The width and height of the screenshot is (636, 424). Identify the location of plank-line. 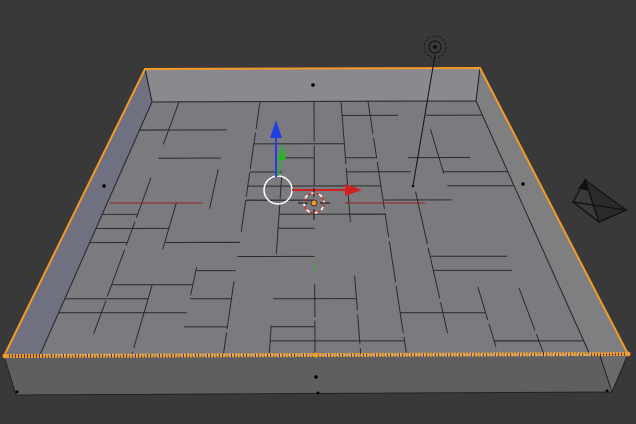
(360, 352).